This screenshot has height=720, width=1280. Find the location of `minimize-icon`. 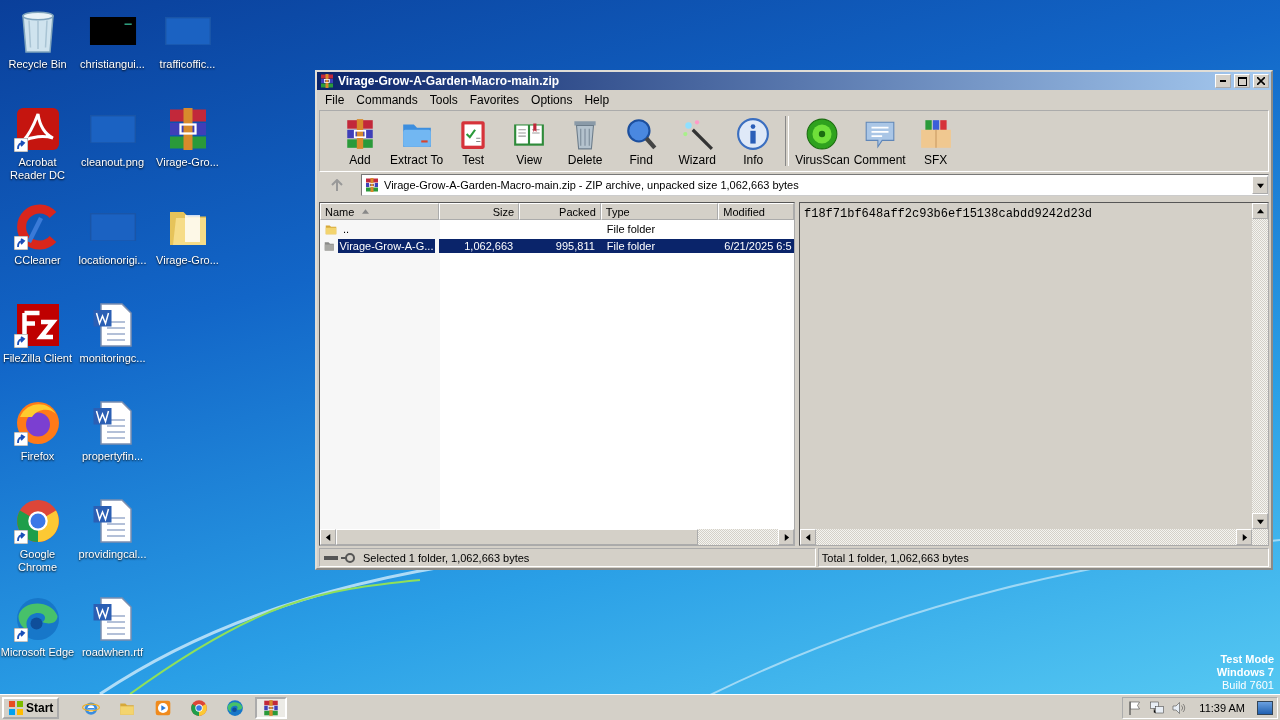

minimize-icon is located at coordinates (1223, 81).